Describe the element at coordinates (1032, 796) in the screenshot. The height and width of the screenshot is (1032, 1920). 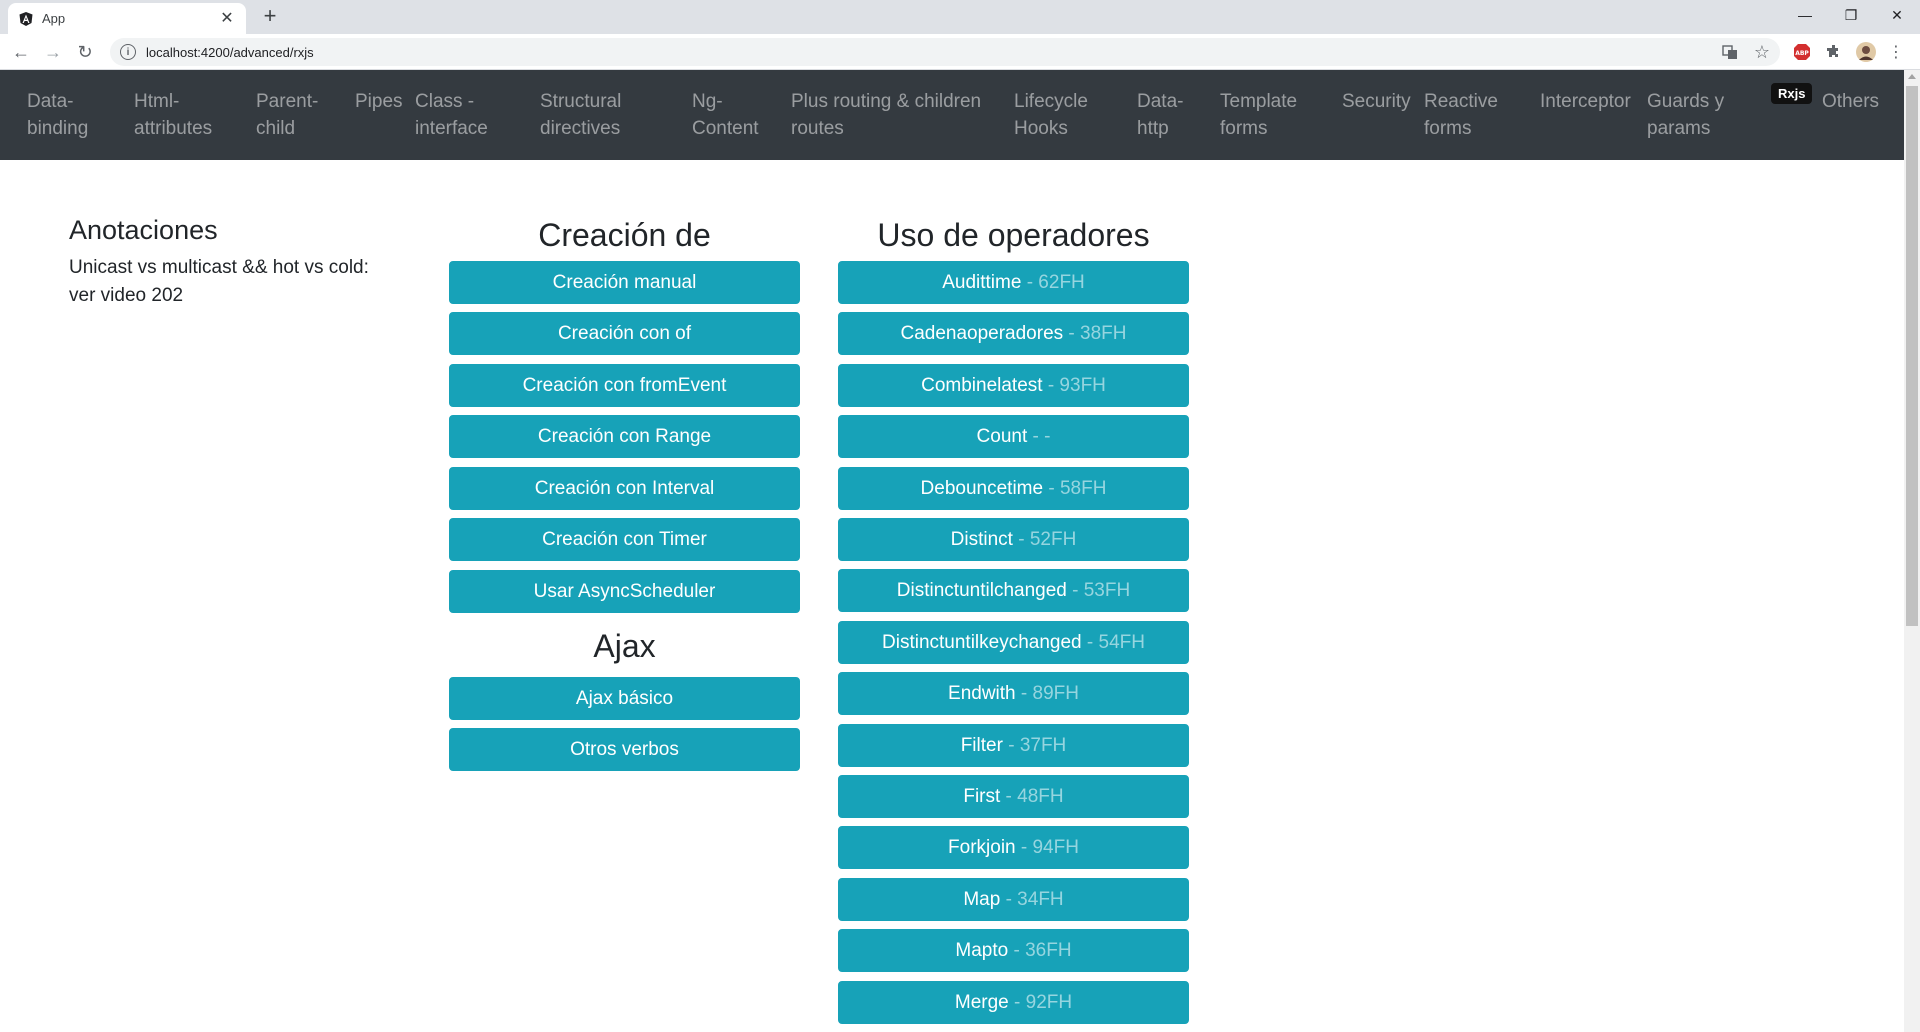
I see `operator-code: - 48FH` at that location.